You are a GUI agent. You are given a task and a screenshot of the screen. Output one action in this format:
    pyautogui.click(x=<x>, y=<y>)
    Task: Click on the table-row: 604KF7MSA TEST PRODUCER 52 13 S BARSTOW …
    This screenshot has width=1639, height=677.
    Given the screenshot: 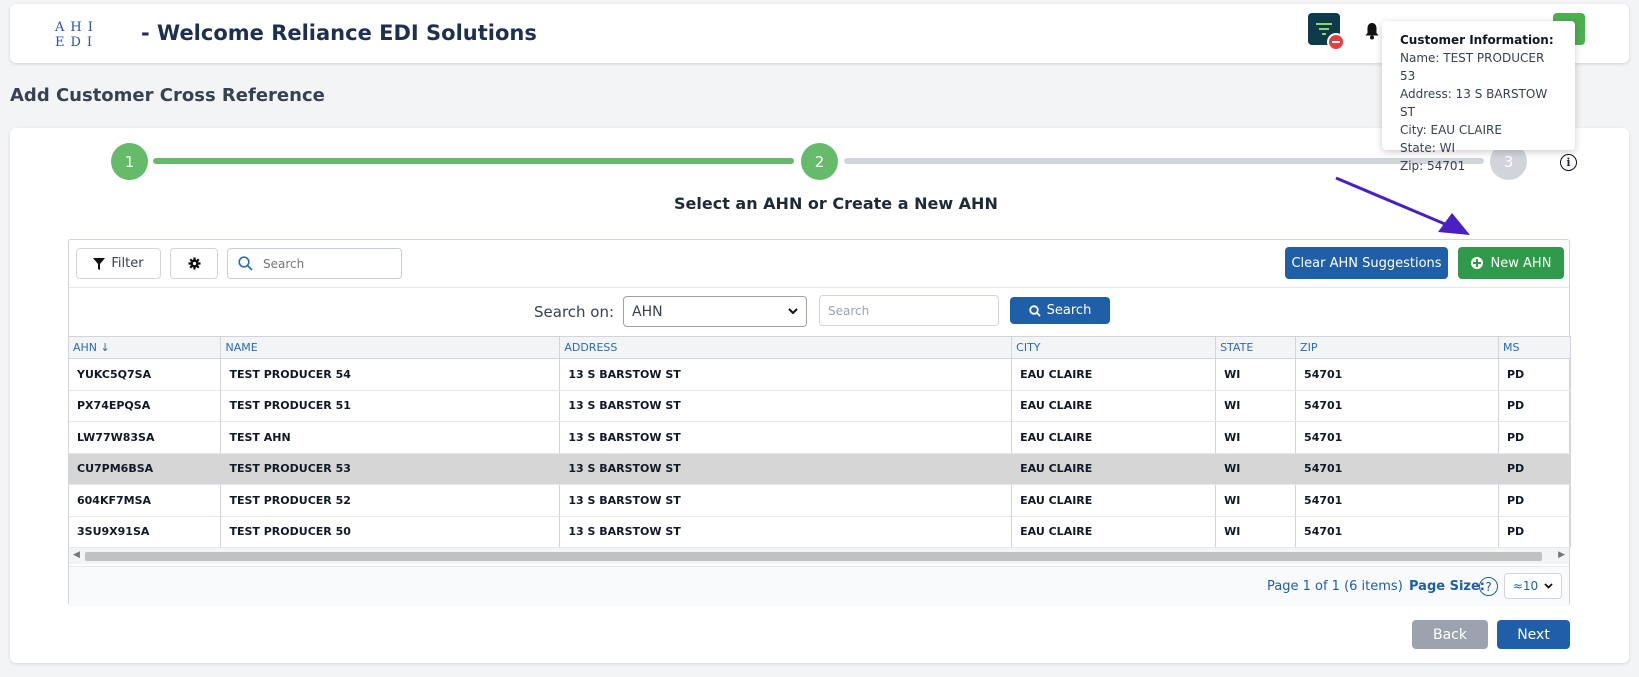 What is the action you would take?
    pyautogui.click(x=820, y=500)
    